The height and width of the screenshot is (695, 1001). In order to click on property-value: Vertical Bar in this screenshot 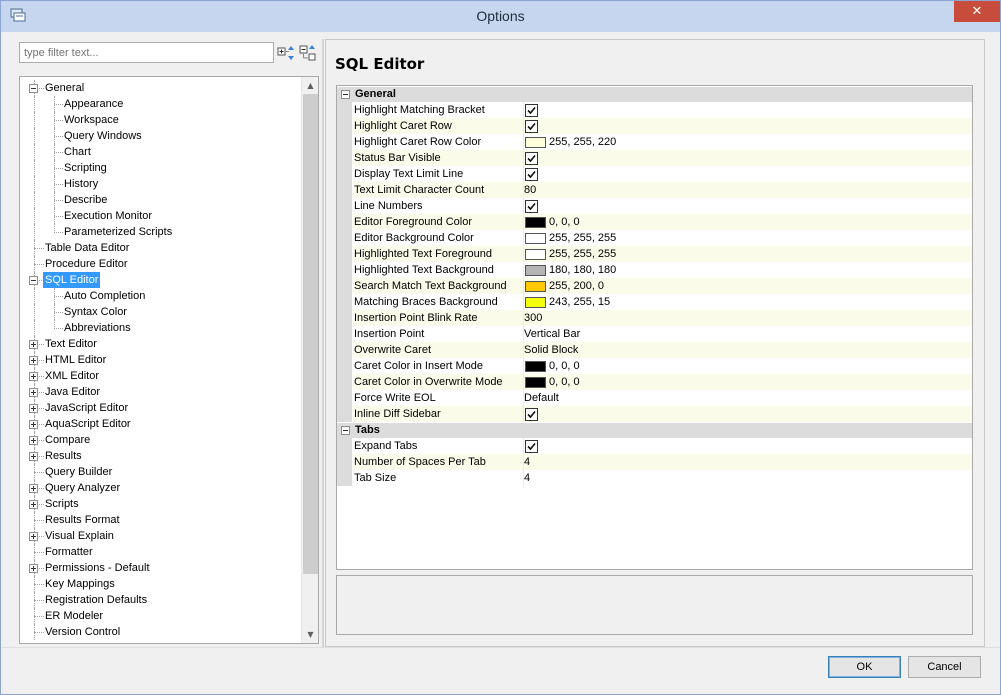, I will do `click(748, 334)`.